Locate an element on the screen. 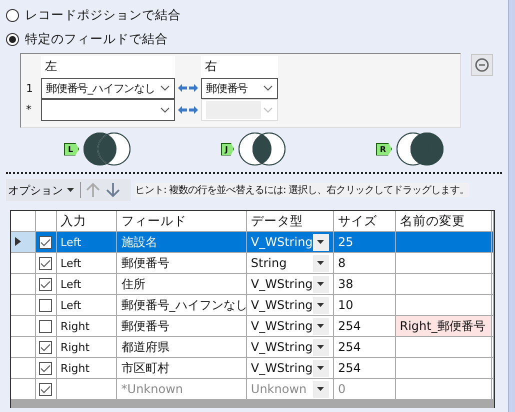 The height and width of the screenshot is (412, 515). left-field-dropdown is located at coordinates (108, 109).